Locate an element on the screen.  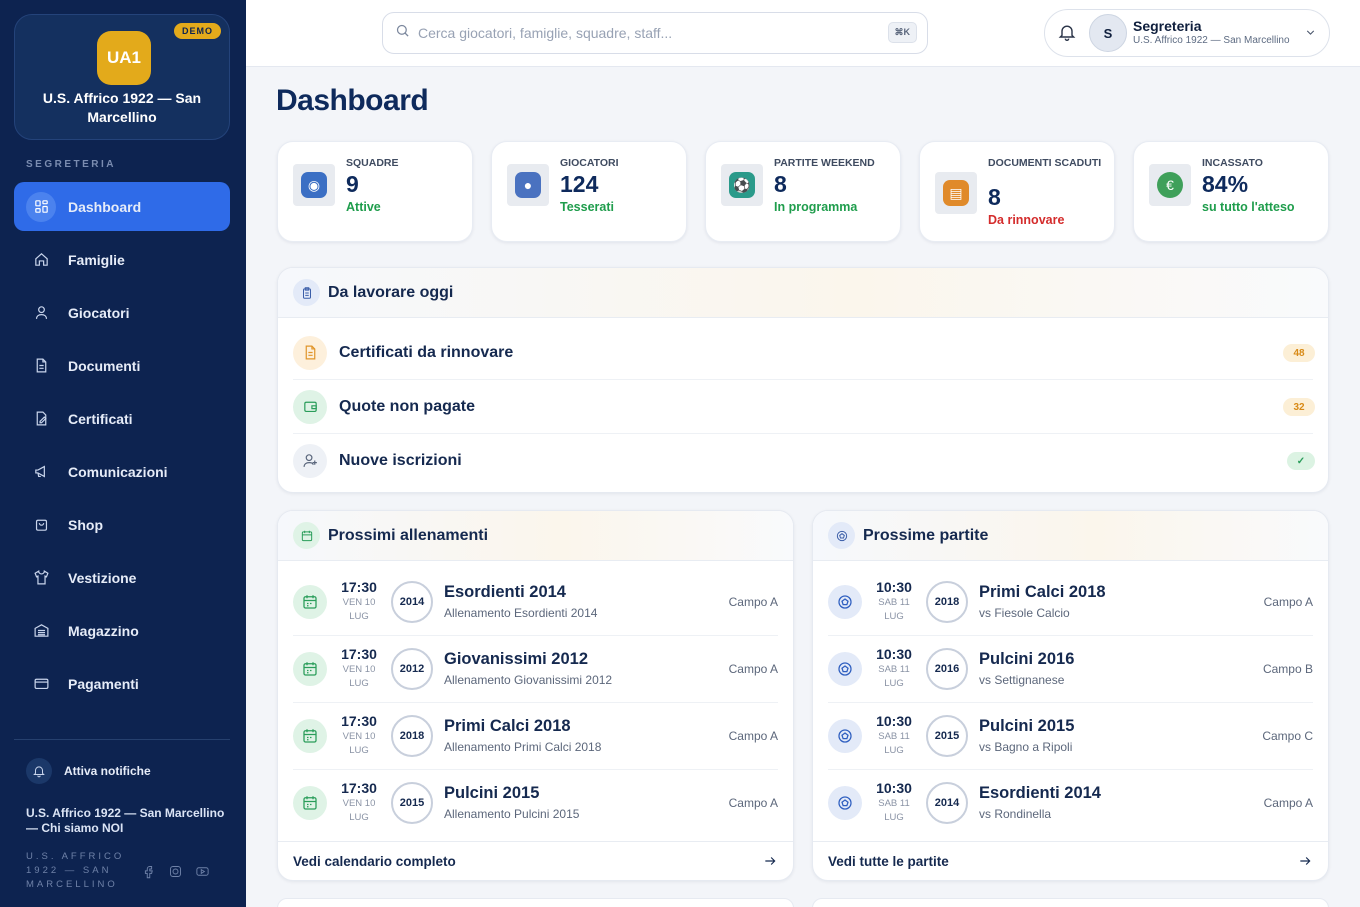
team-year-badge: 2018 is located at coordinates (947, 601).